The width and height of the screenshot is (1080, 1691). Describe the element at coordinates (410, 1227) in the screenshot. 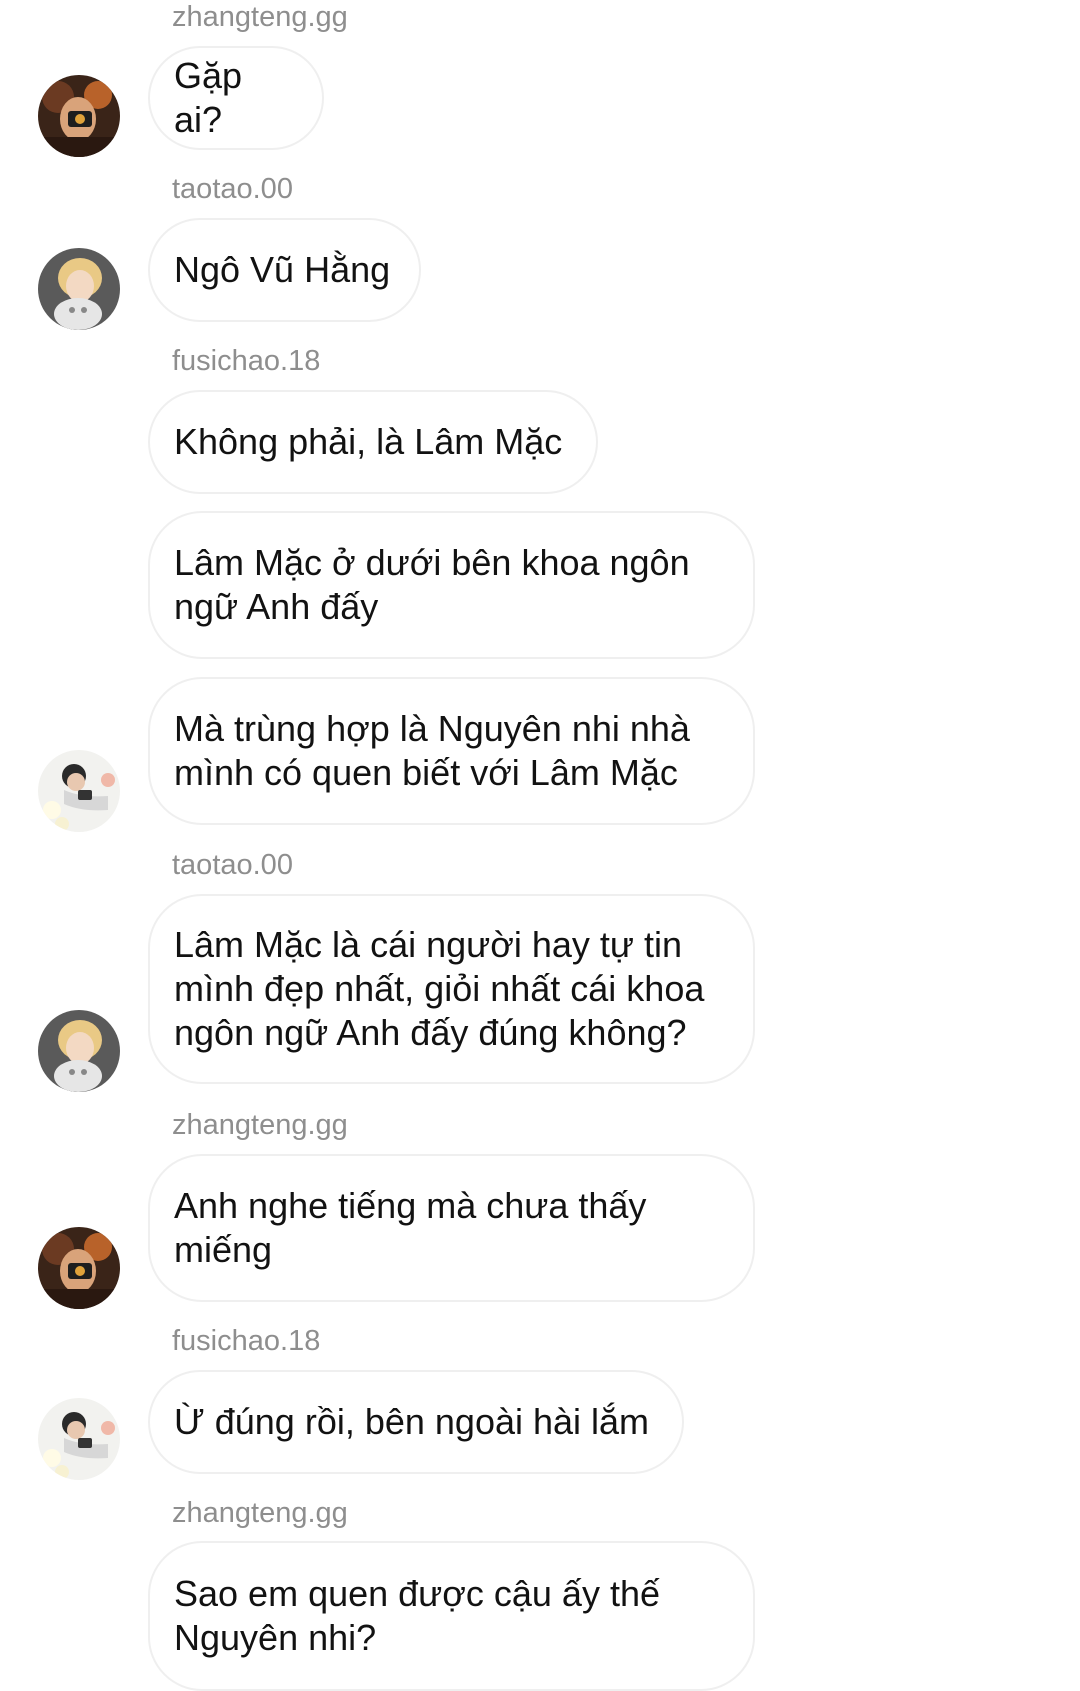

I see `message-text: Anh nghe tiếng mà chưa thấy miếng` at that location.